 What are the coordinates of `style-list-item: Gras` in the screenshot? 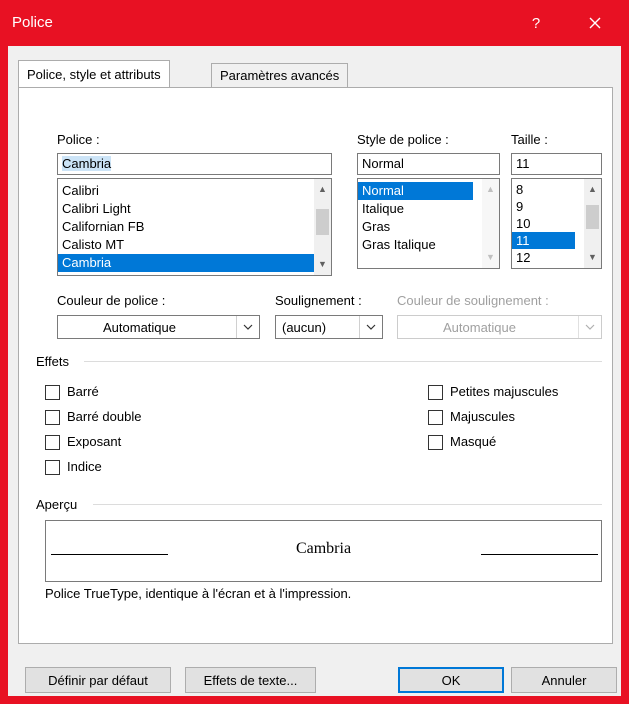 It's located at (428, 227).